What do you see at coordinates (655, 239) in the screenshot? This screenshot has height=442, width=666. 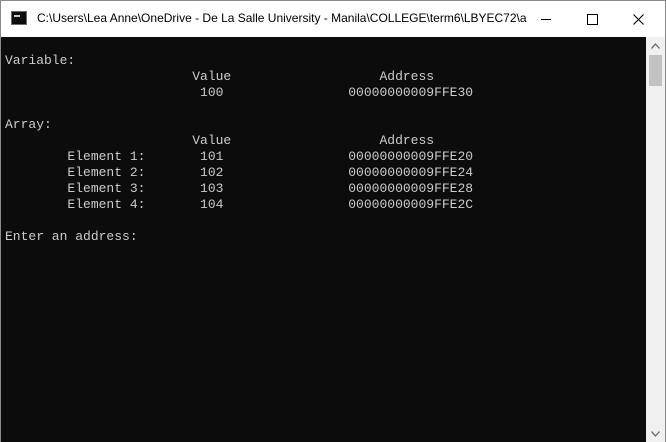 I see `vertical-scrollbar` at bounding box center [655, 239].